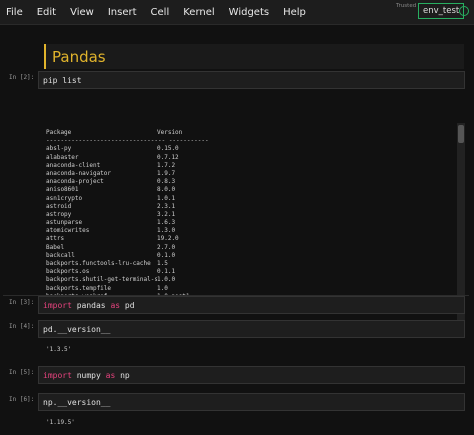 The height and width of the screenshot is (435, 474). Describe the element at coordinates (131, 272) in the screenshot. I see `table-row: backports.os 0.1.1` at that location.